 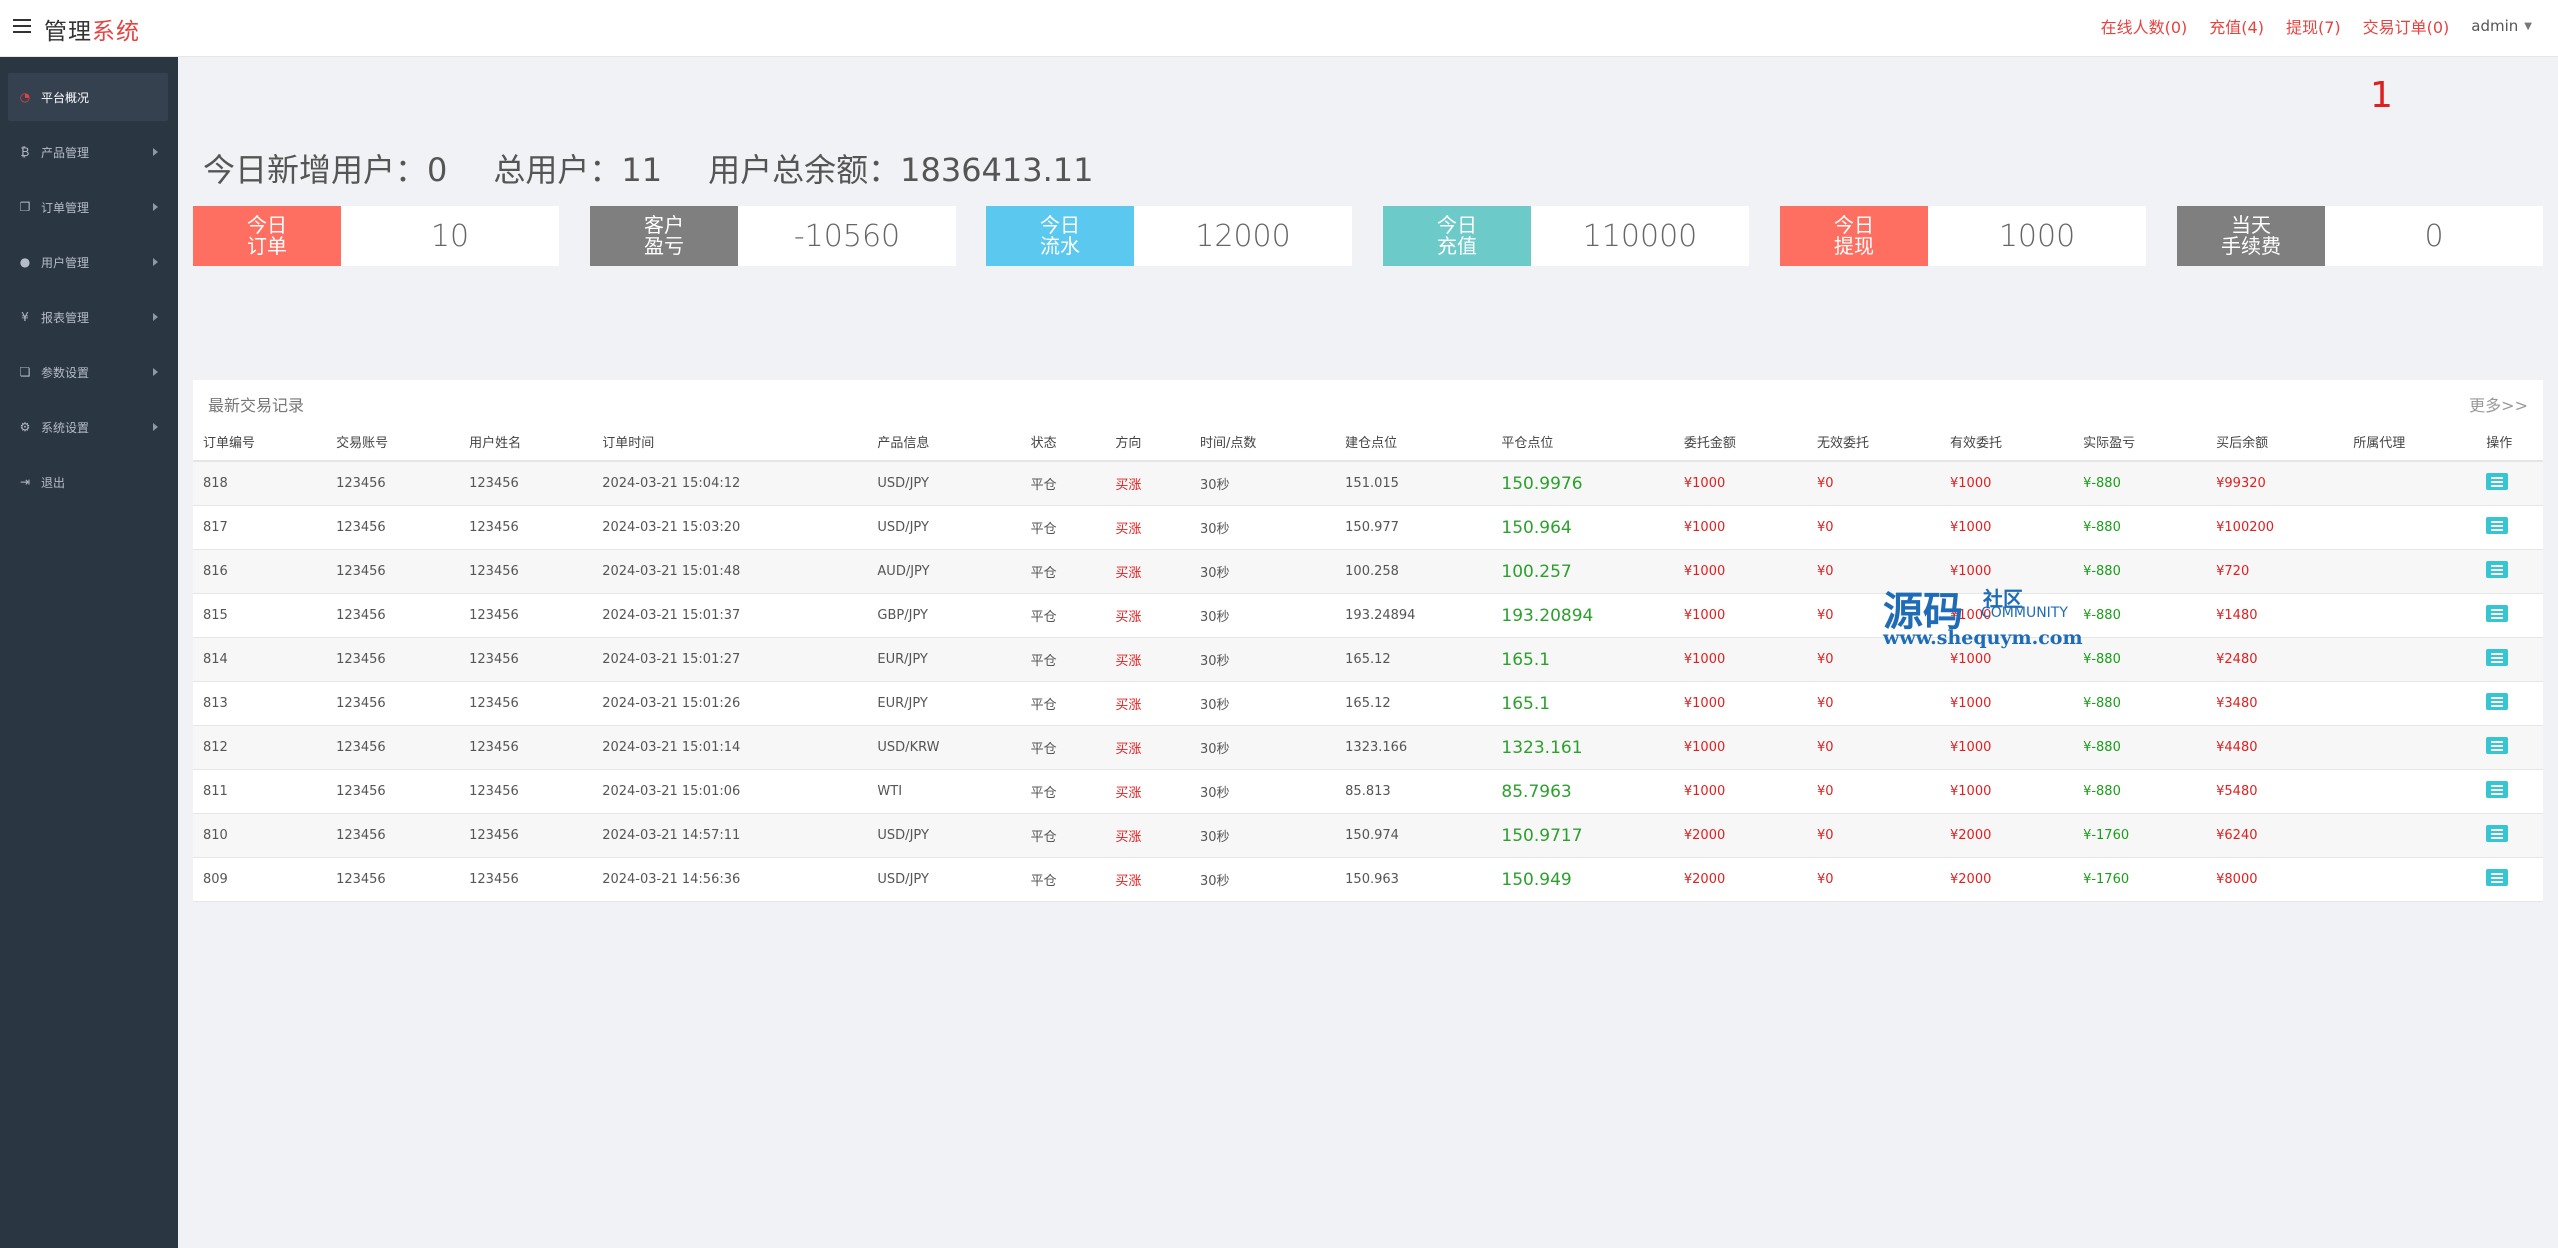 I want to click on username: admin, so click(x=2495, y=26).